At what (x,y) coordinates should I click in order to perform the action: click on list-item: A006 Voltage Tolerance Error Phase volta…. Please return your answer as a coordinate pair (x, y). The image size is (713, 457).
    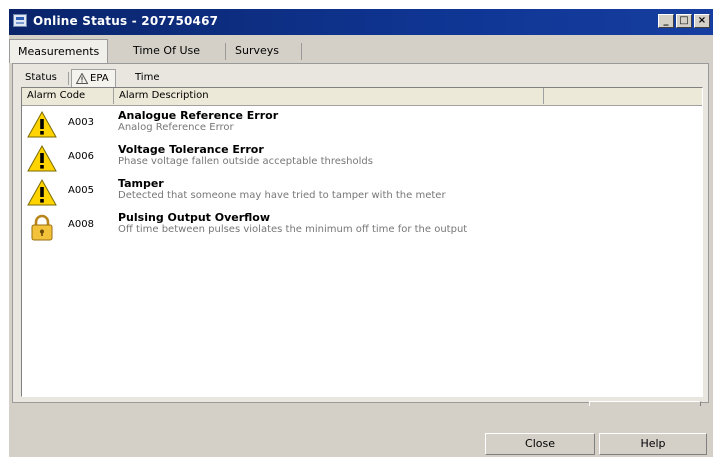
    Looking at the image, I should click on (362, 159).